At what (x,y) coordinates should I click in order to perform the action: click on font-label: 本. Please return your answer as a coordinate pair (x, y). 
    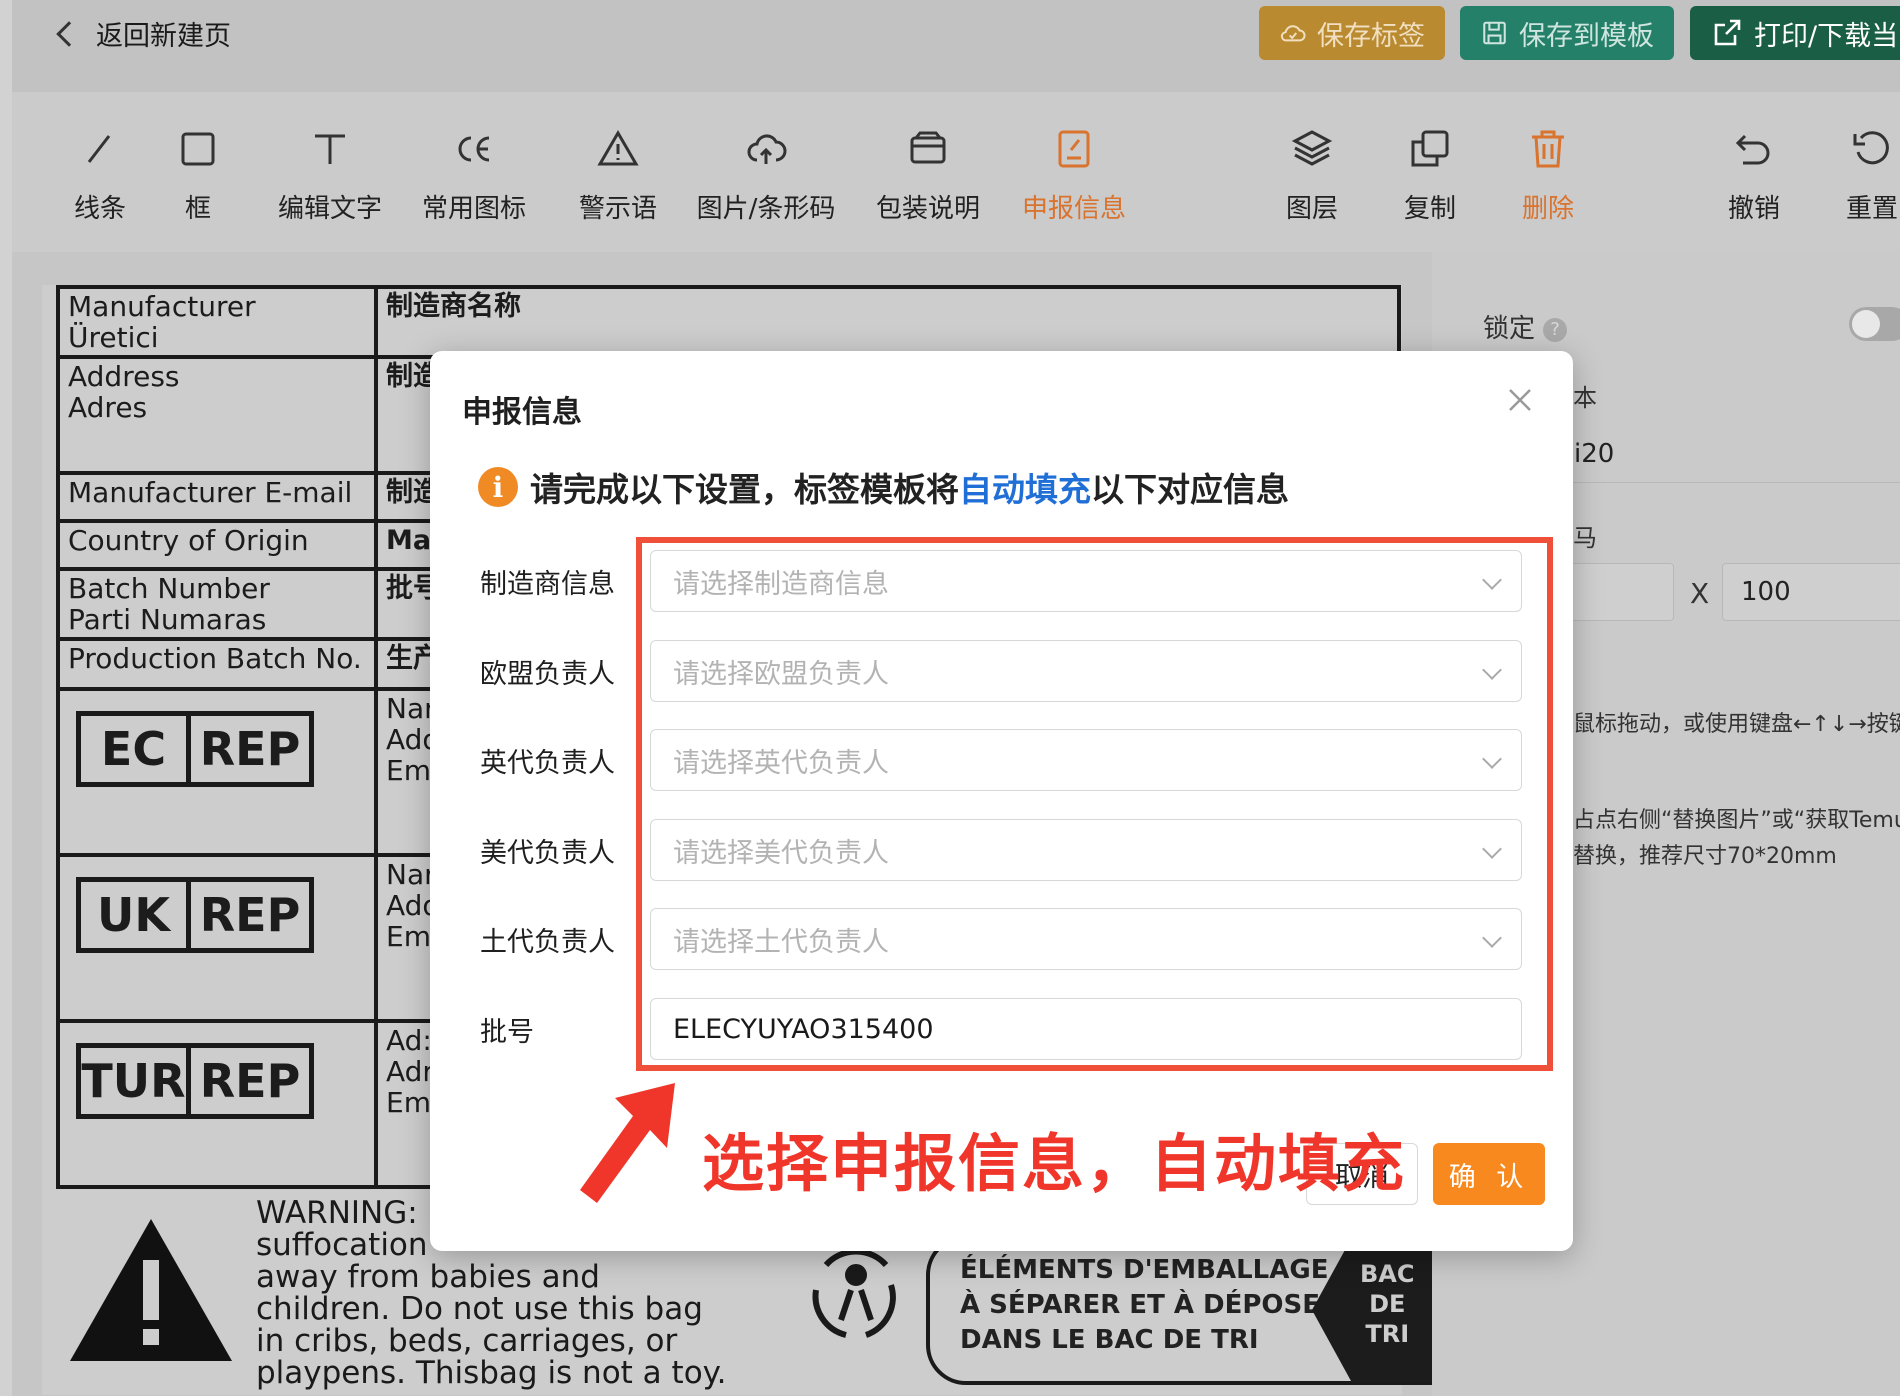
    Looking at the image, I should click on (1585, 398).